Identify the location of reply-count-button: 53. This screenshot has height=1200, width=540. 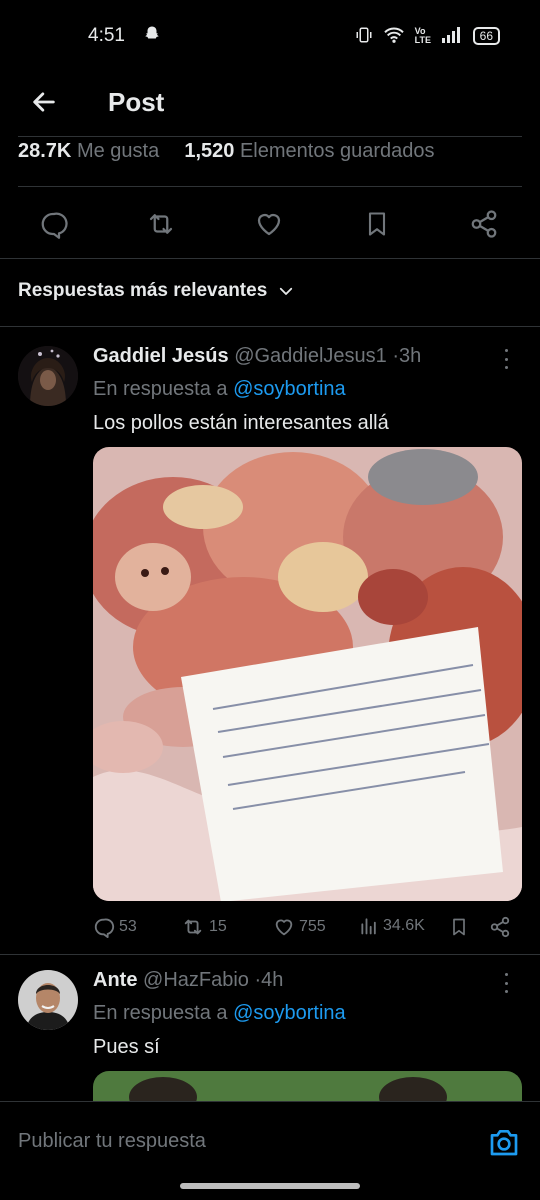
(115, 927).